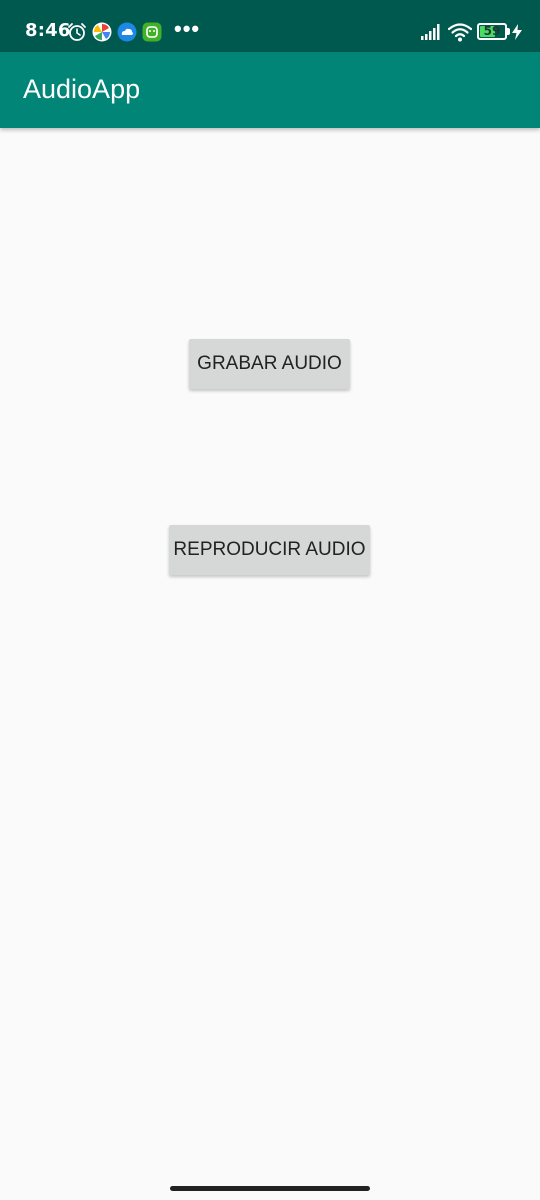 The image size is (540, 1200). What do you see at coordinates (187, 28) in the screenshot?
I see `more-notifications-icon: •••` at bounding box center [187, 28].